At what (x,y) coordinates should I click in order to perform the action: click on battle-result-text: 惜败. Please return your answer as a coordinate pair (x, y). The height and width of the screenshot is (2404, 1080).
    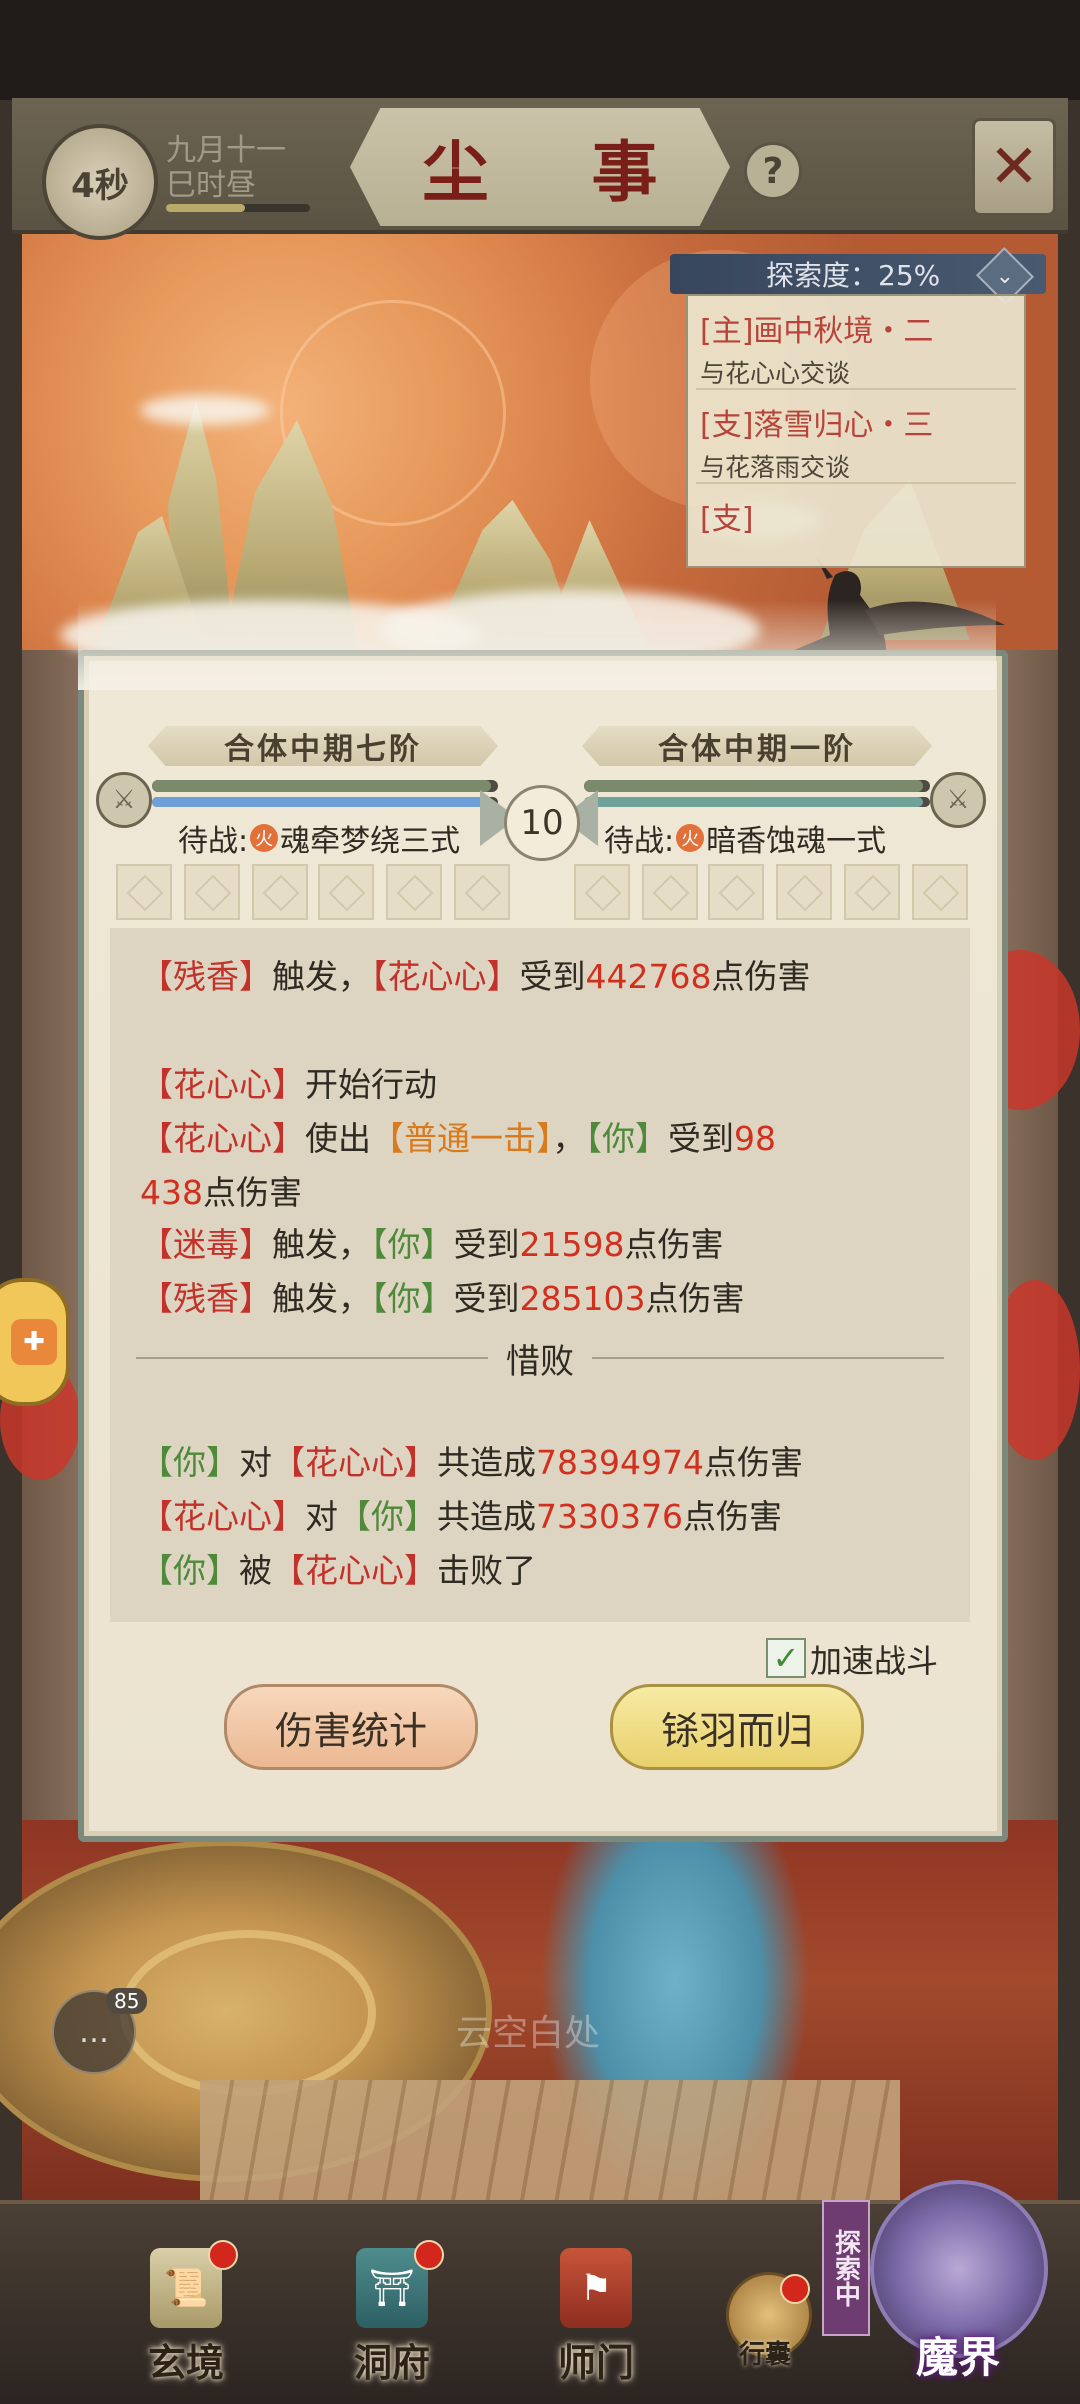
    Looking at the image, I should click on (540, 1361).